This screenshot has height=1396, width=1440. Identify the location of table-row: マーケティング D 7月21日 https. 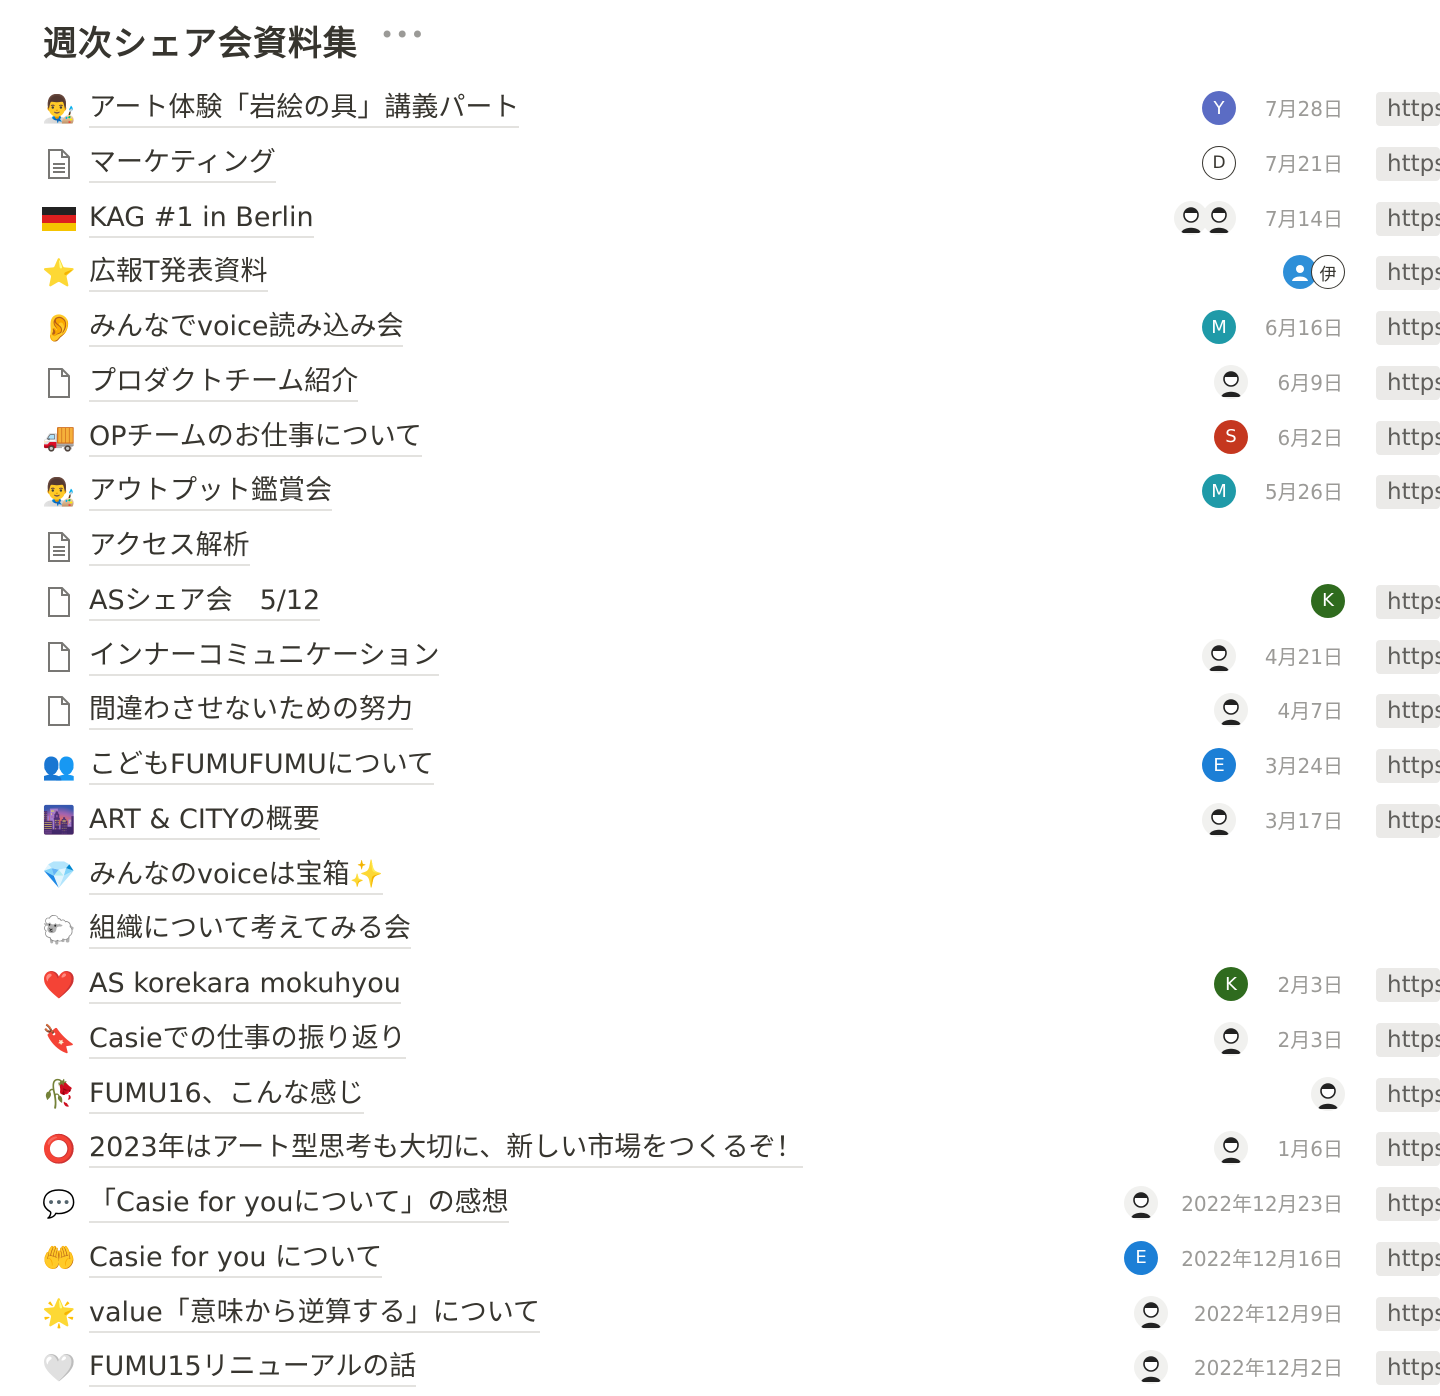
(720, 164).